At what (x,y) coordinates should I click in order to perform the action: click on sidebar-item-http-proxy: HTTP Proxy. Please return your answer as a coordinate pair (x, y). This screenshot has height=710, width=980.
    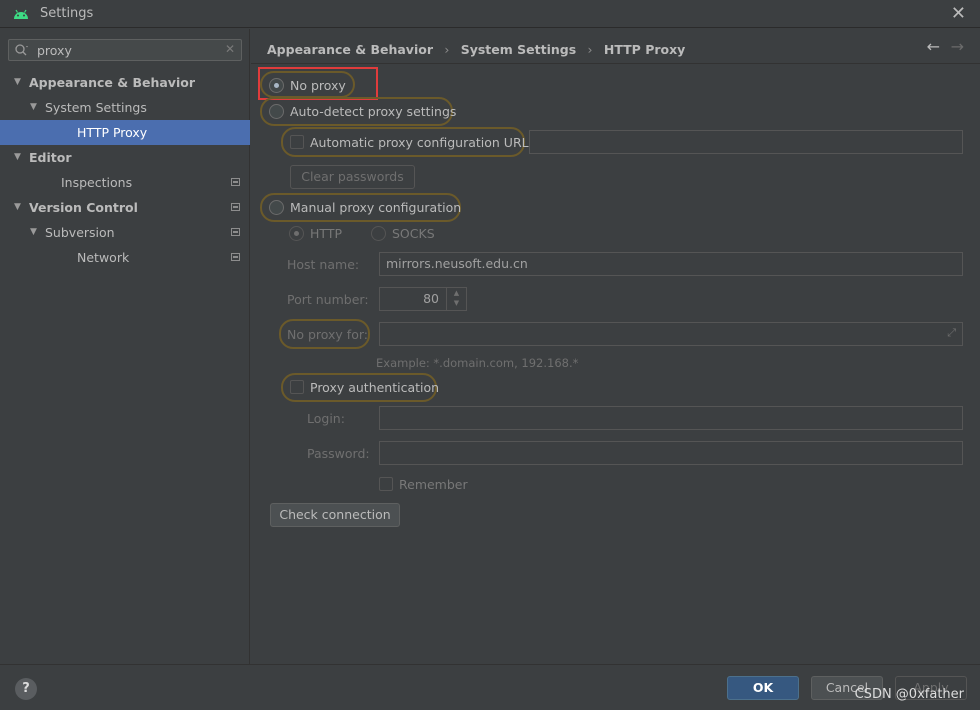
    Looking at the image, I should click on (125, 132).